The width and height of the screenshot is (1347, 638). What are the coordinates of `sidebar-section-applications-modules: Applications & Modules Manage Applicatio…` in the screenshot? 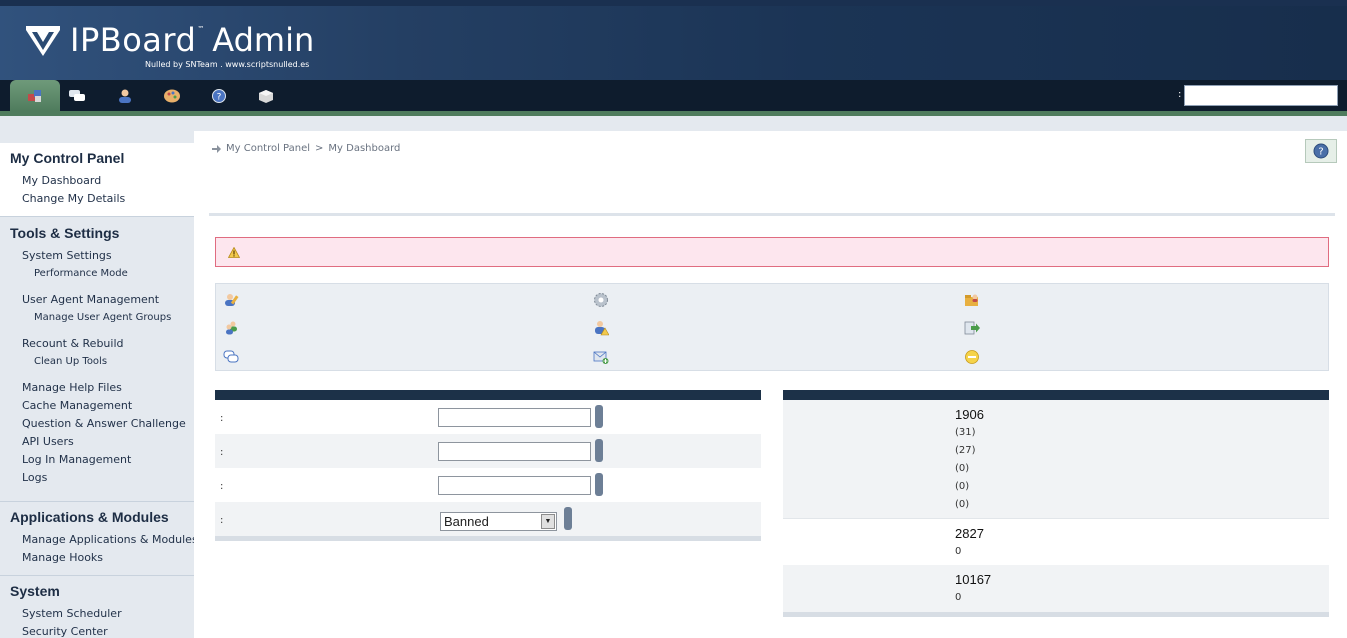 It's located at (99, 538).